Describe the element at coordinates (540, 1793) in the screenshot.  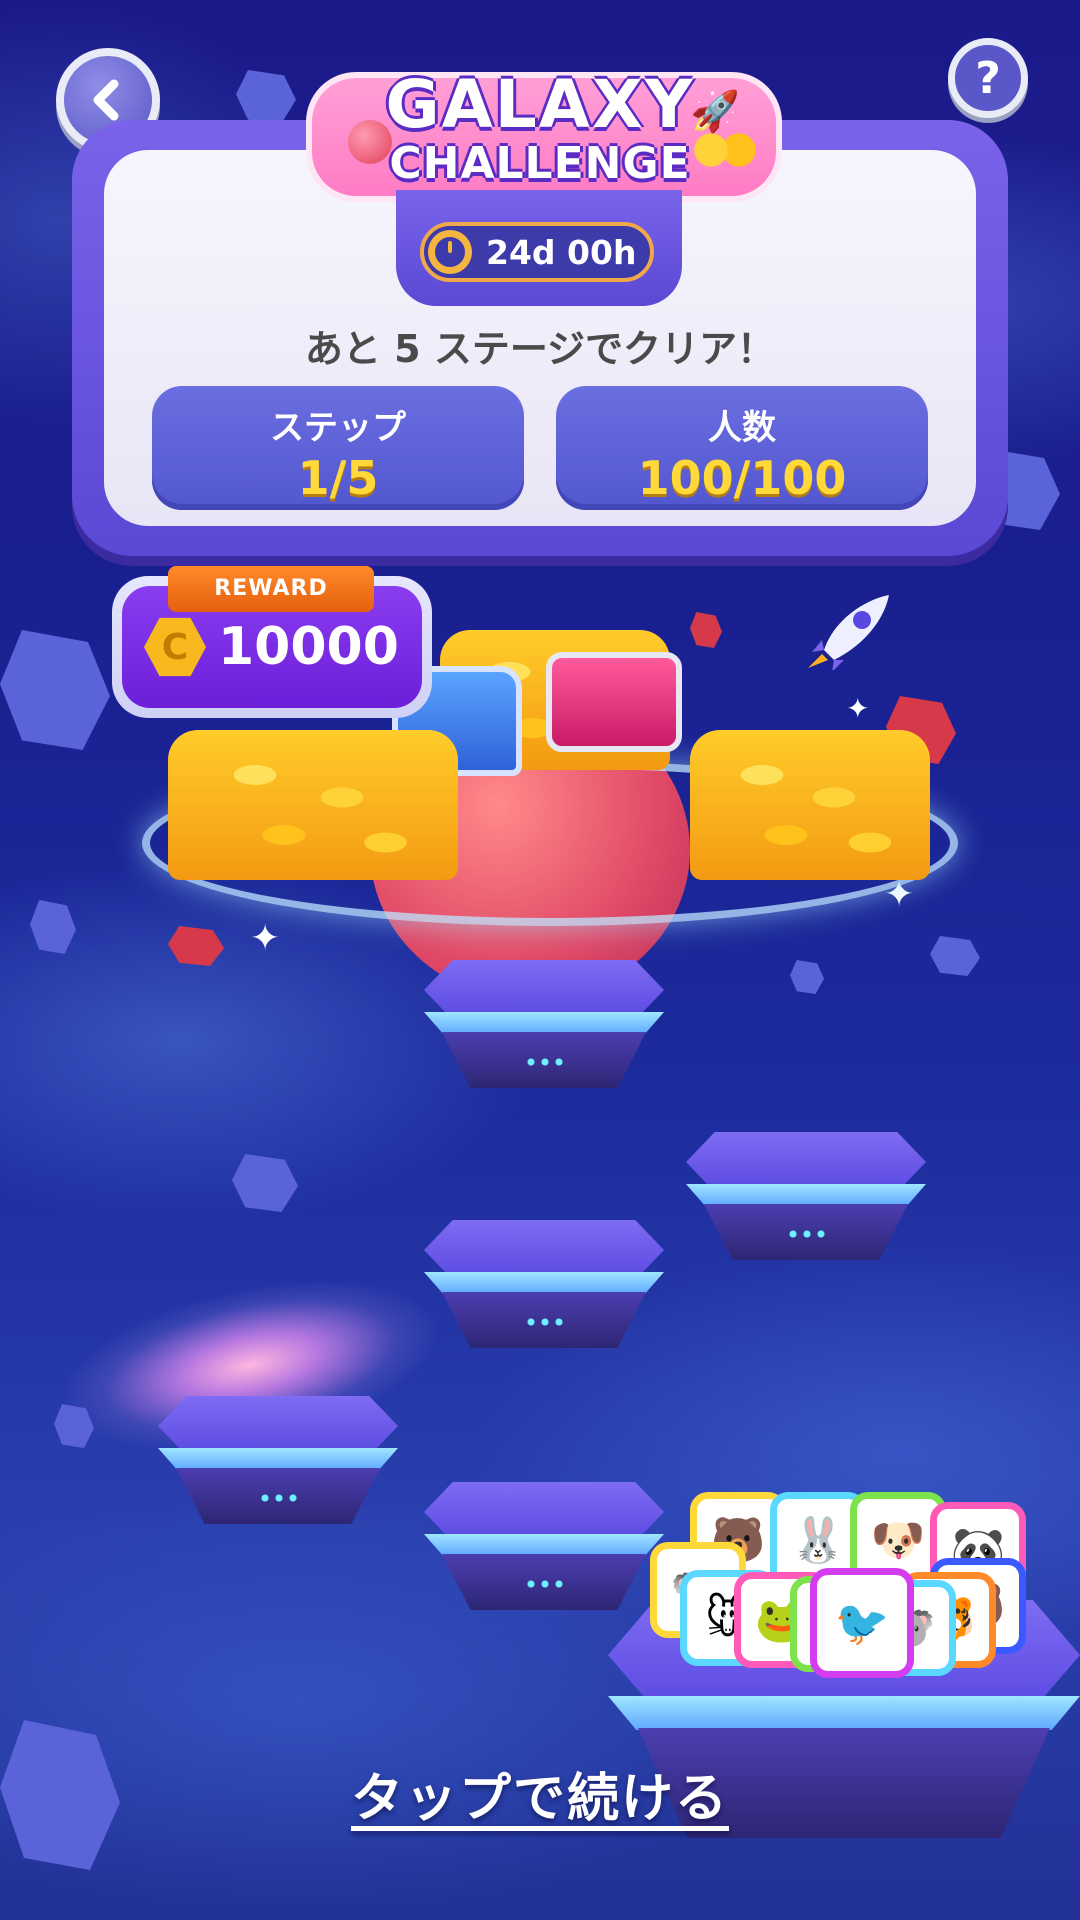
I see `tap-to-continue-button: タップで続ける` at that location.